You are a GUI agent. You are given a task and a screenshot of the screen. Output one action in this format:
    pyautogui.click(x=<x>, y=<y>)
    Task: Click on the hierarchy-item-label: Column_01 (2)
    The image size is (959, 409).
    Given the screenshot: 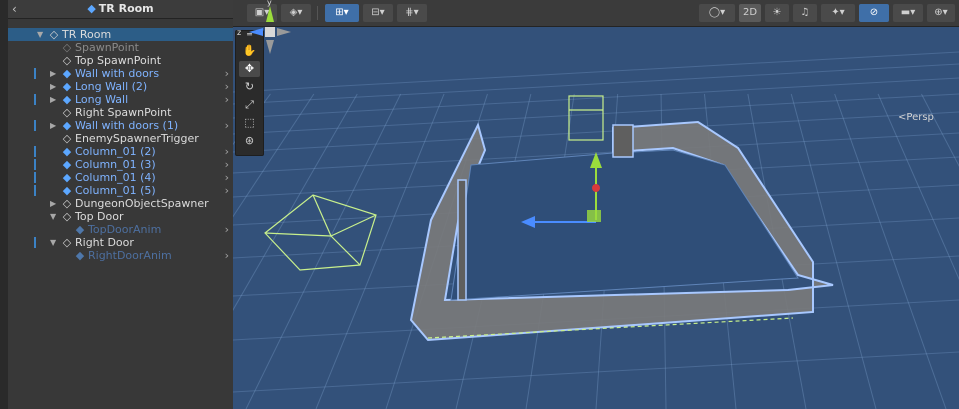 What is the action you would take?
    pyautogui.click(x=115, y=151)
    